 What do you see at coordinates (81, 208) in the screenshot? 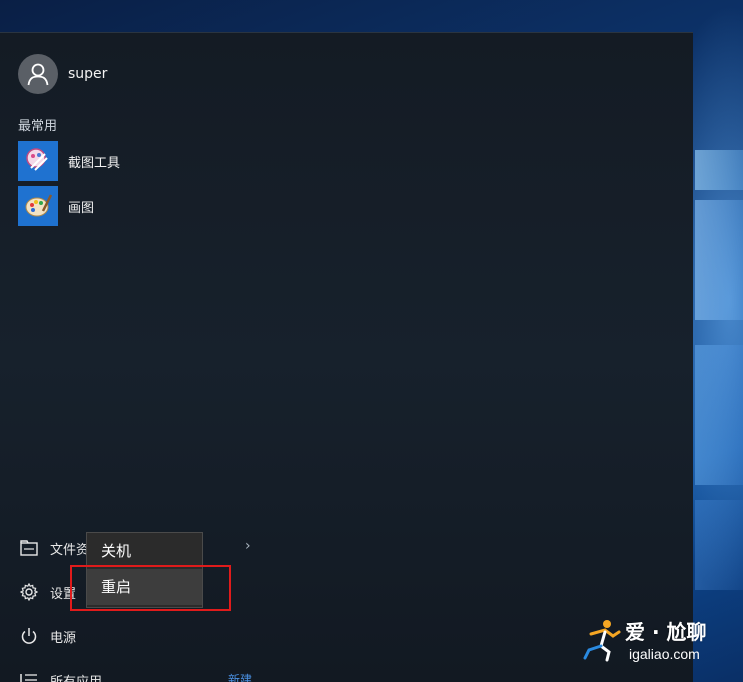
I see `app-label: 画图` at bounding box center [81, 208].